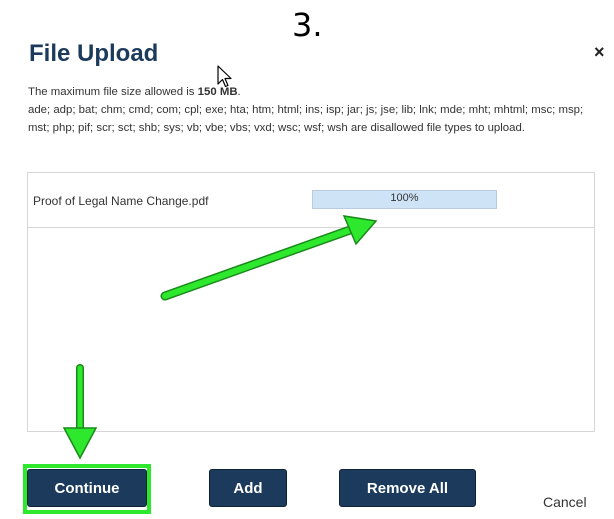 The image size is (614, 519). Describe the element at coordinates (113, 92) in the screenshot. I see `max-size-prefix: The maximum file size allowed is` at that location.